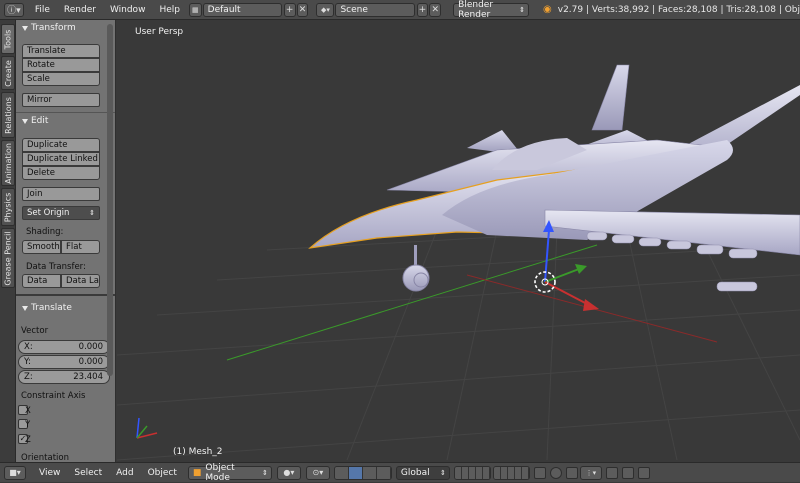  What do you see at coordinates (571, 472) in the screenshot?
I see `snap-toggle-icon` at bounding box center [571, 472].